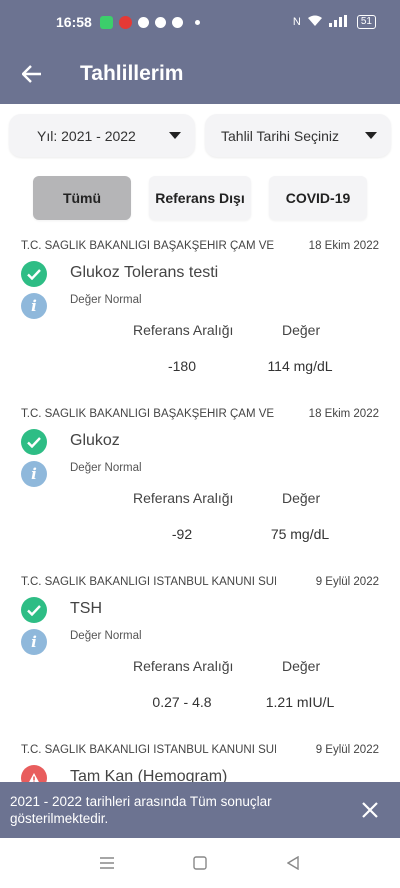 The width and height of the screenshot is (400, 888). What do you see at coordinates (182, 534) in the screenshot?
I see `reference-range-value: -92` at bounding box center [182, 534].